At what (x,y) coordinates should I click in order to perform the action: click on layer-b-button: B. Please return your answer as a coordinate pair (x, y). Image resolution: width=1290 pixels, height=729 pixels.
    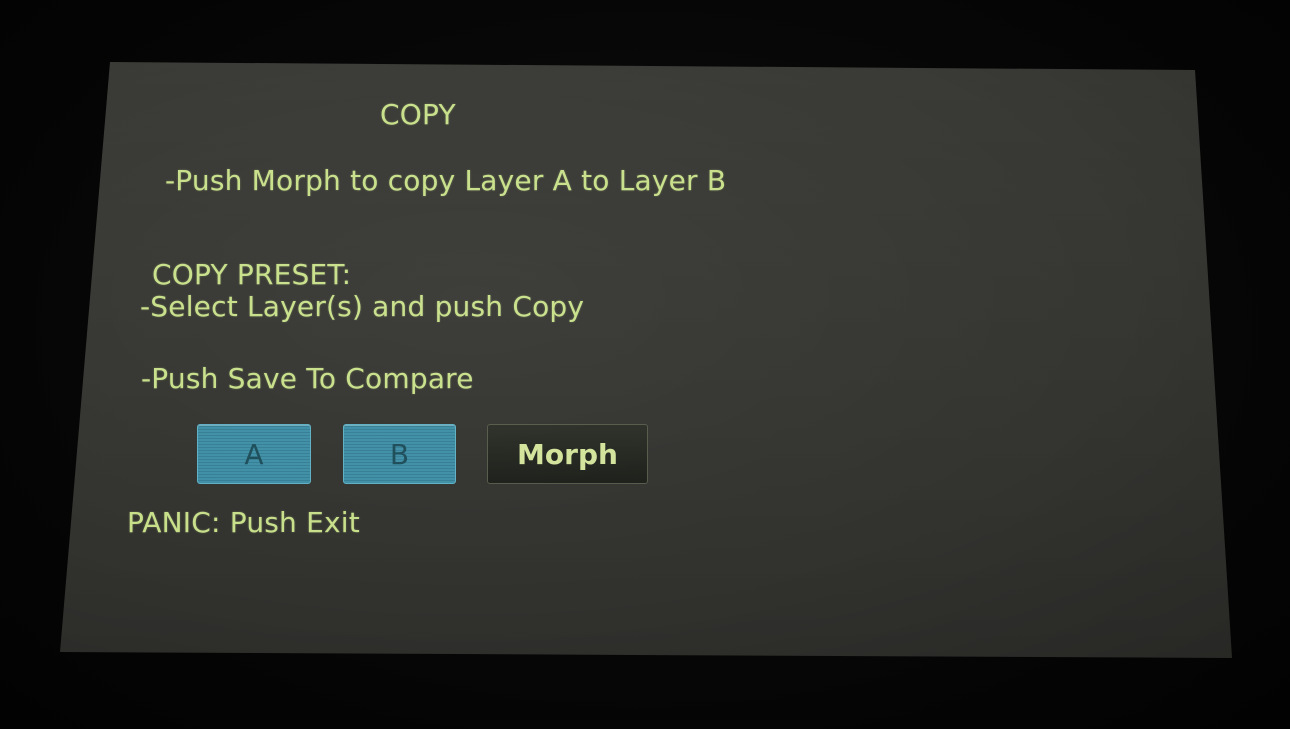
    Looking at the image, I should click on (399, 454).